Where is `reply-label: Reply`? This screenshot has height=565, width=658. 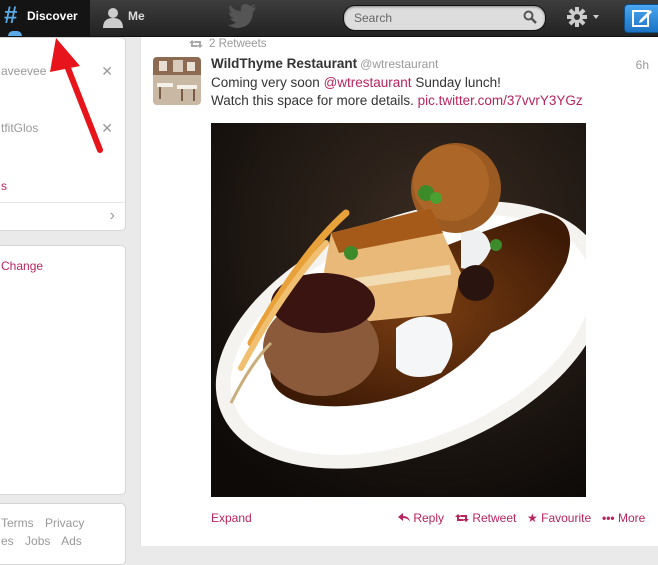 reply-label: Reply is located at coordinates (429, 518).